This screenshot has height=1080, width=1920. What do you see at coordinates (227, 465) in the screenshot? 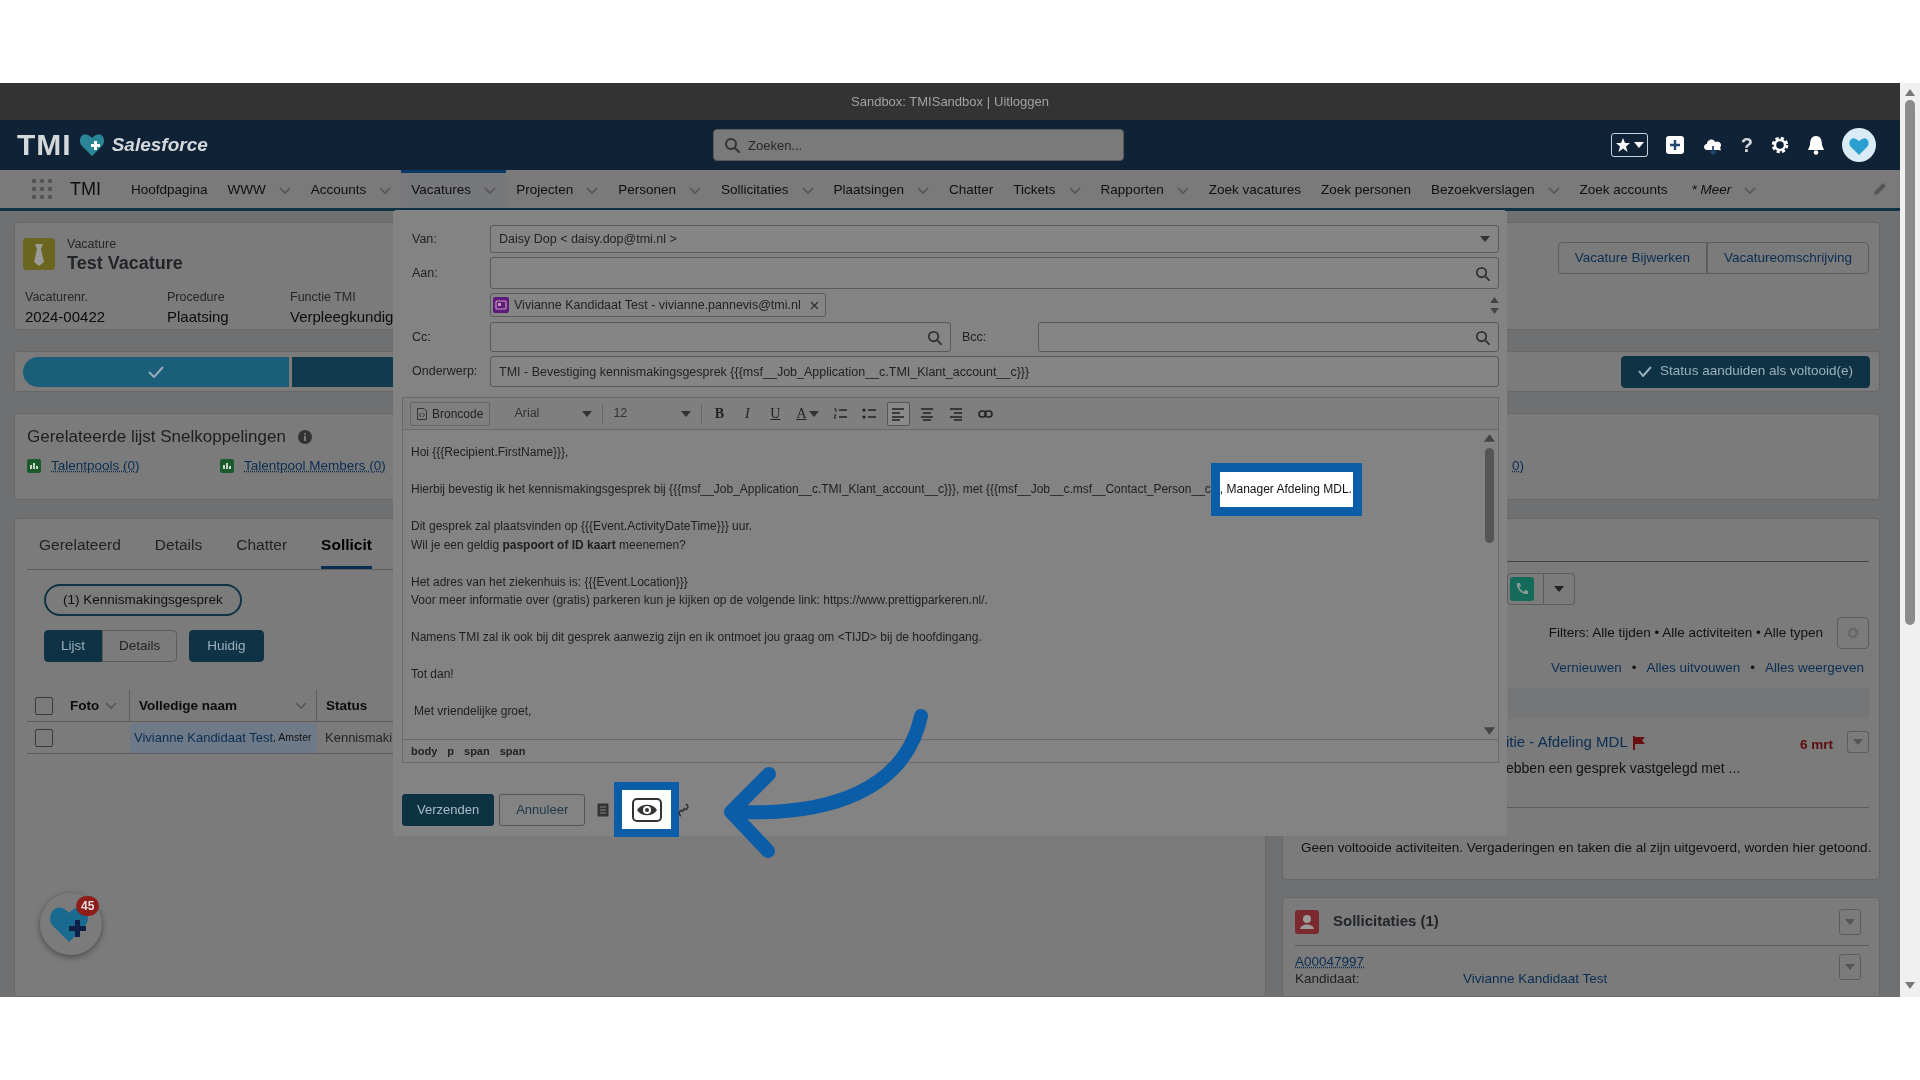
I see `list-icon` at bounding box center [227, 465].